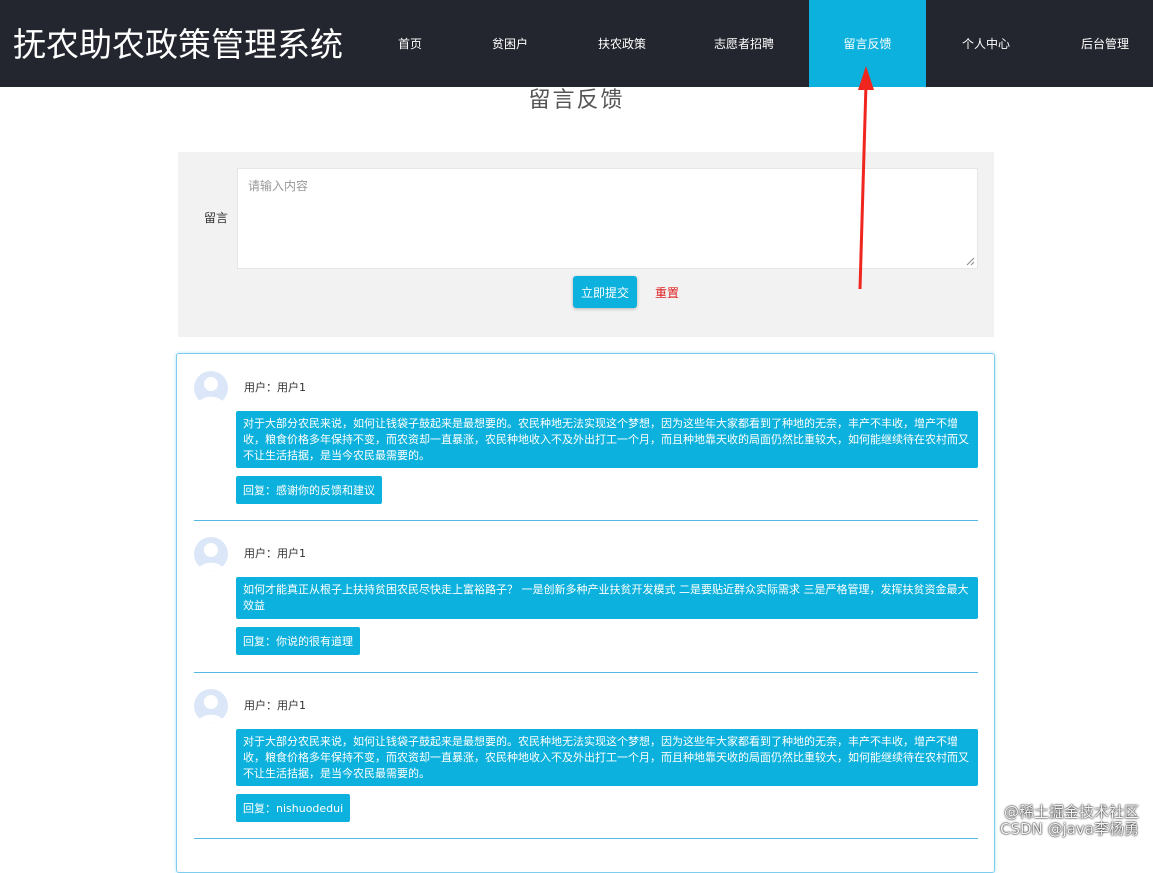  What do you see at coordinates (510, 43) in the screenshot?
I see `nav-poor-households: 贫困户` at bounding box center [510, 43].